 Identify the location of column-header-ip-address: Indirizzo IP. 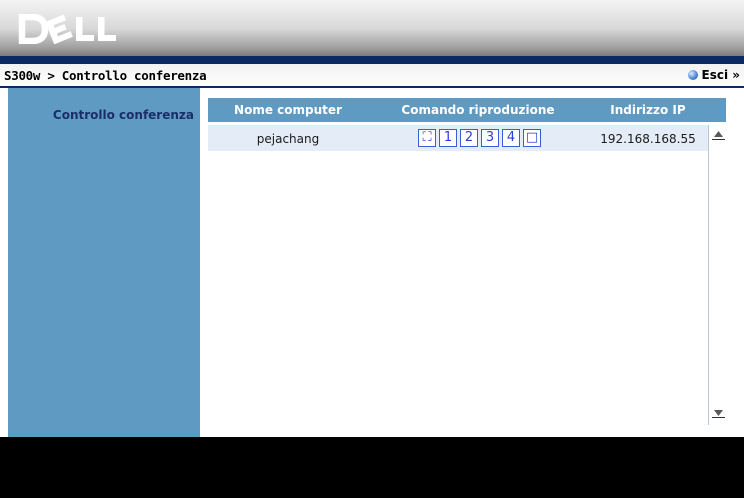
(648, 110).